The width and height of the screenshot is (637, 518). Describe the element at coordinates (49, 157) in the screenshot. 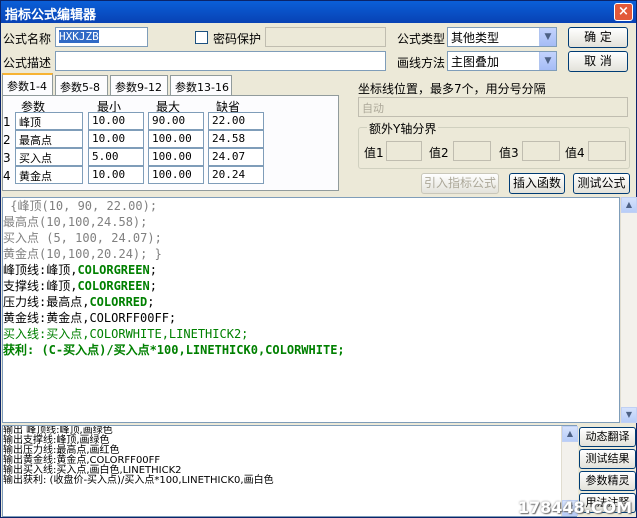

I see `param-name-input: 买入点` at that location.